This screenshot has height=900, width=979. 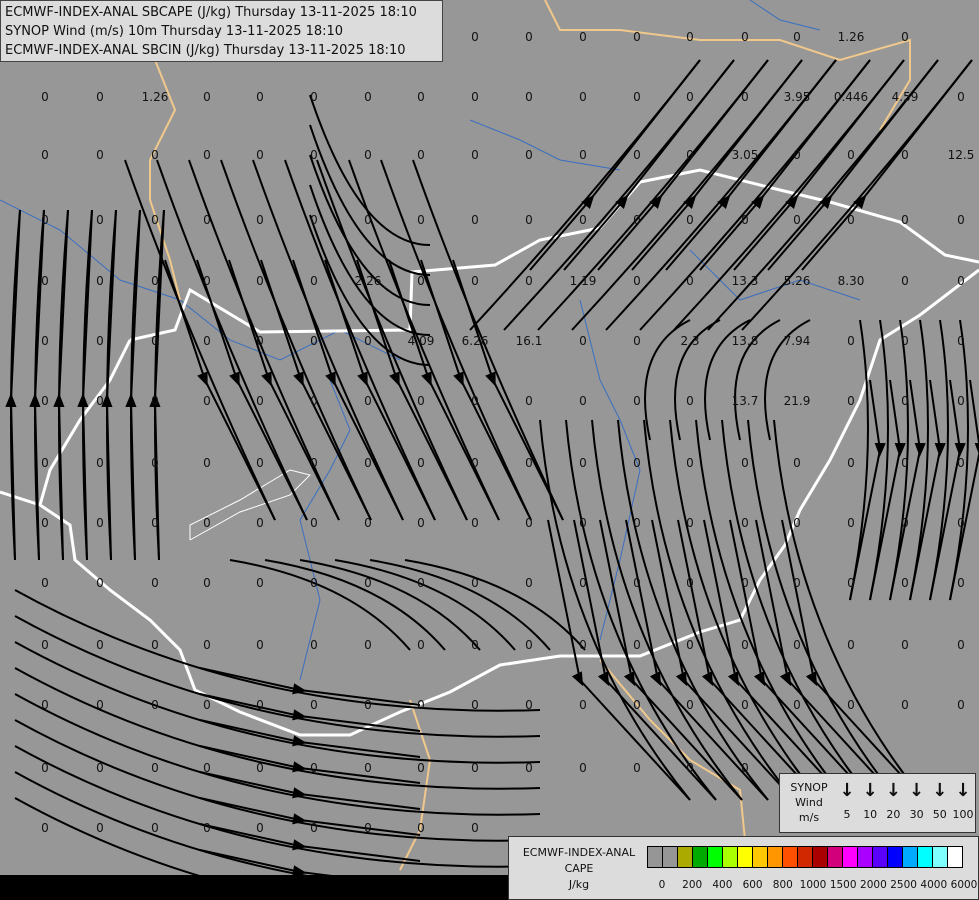 I want to click on synop-wind-arrow-20: ↓ 20, so click(x=893, y=800).